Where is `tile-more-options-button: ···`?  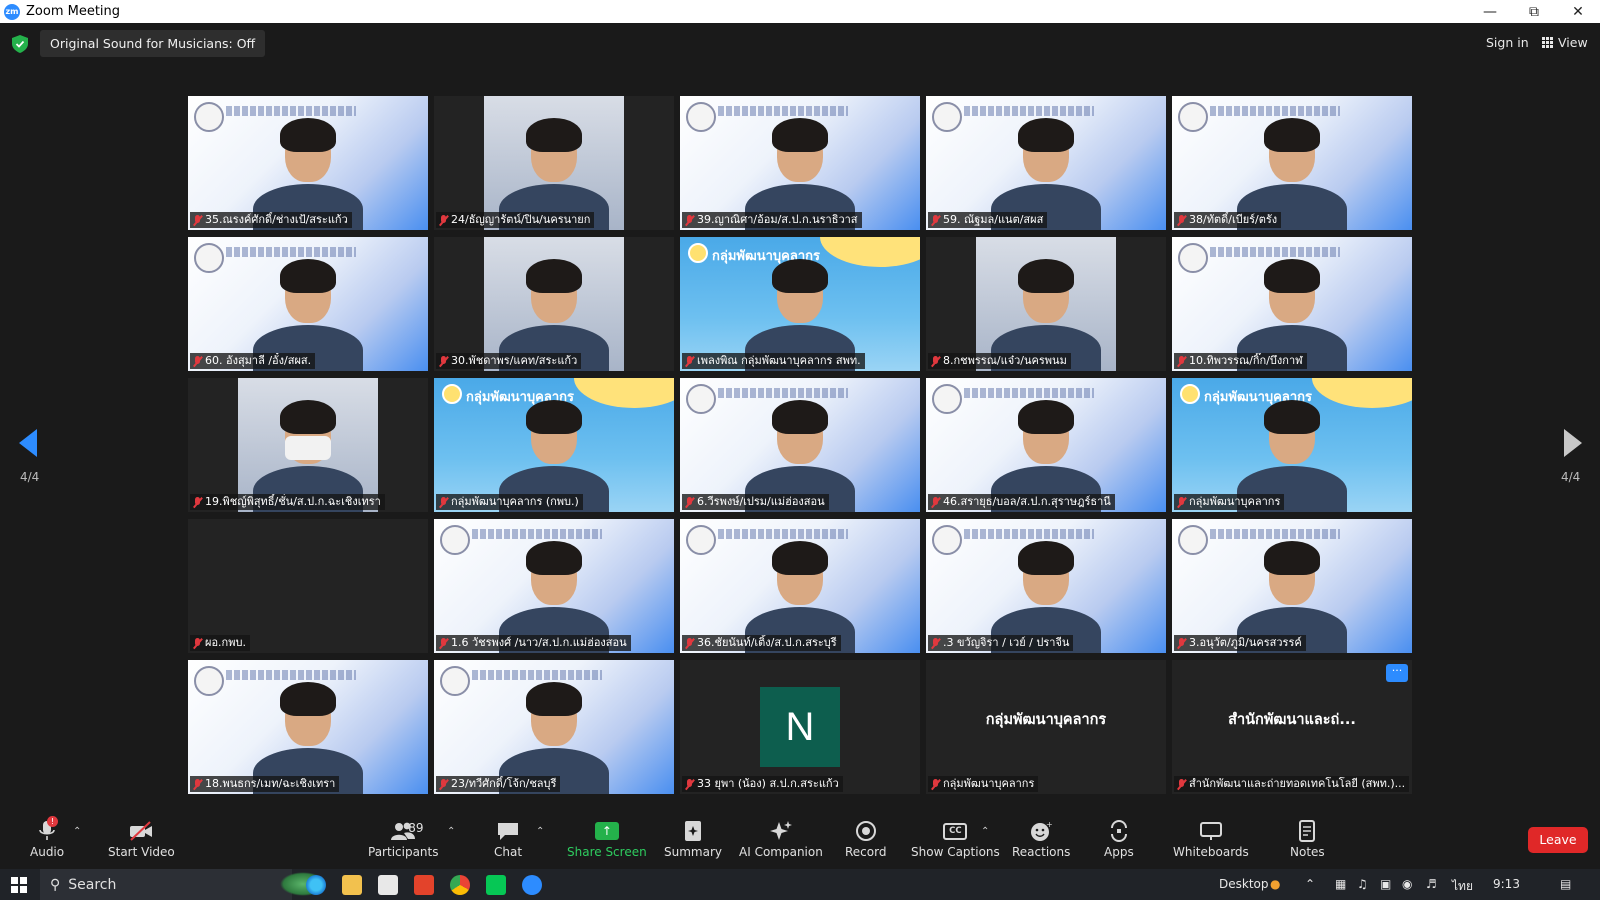
tile-more-options-button: ··· is located at coordinates (1397, 673).